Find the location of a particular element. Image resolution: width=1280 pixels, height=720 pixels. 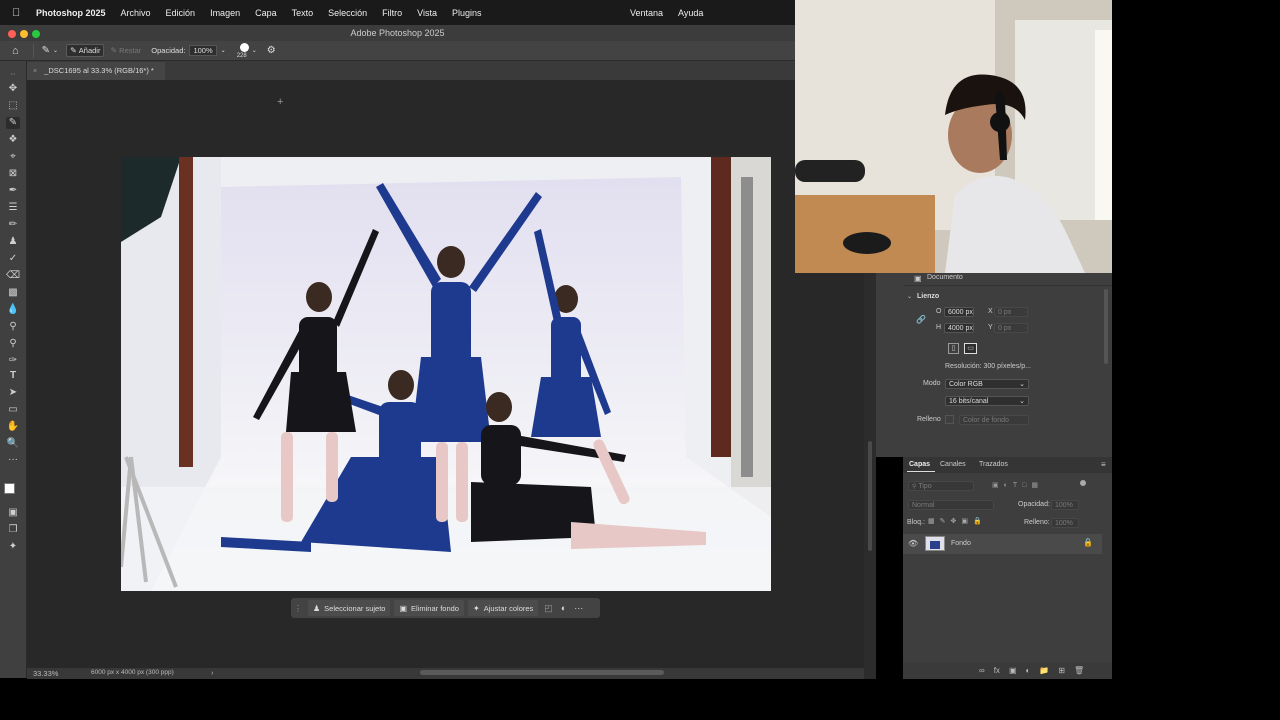

eye-icon: 👁 is located at coordinates (913, 543).